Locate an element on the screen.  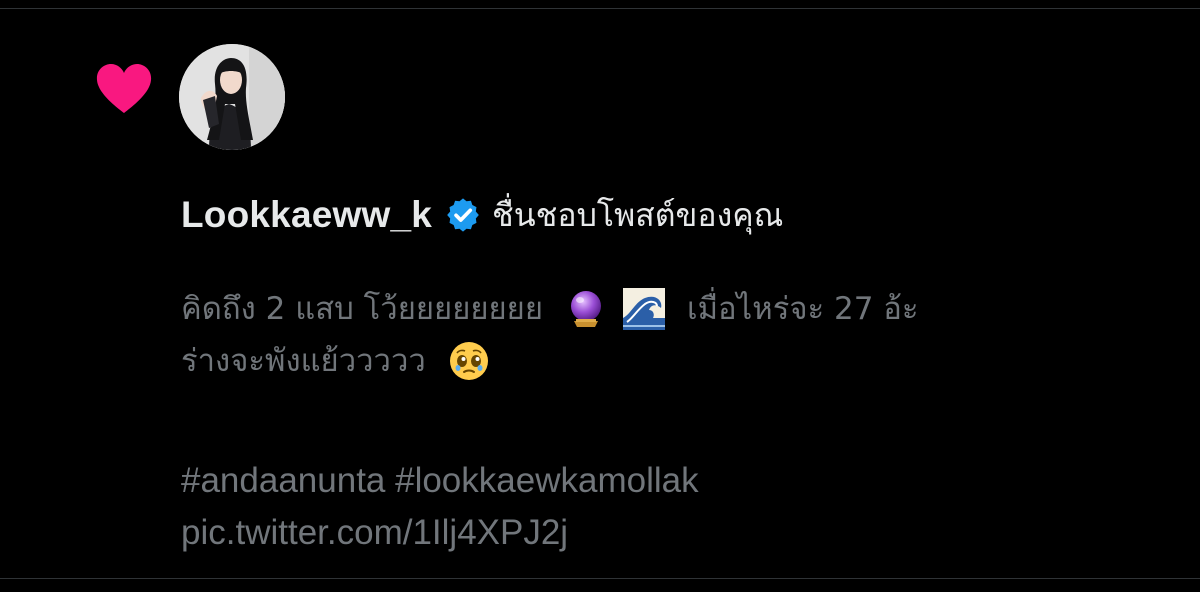
pleading-face-emoji-icon is located at coordinates (469, 361).